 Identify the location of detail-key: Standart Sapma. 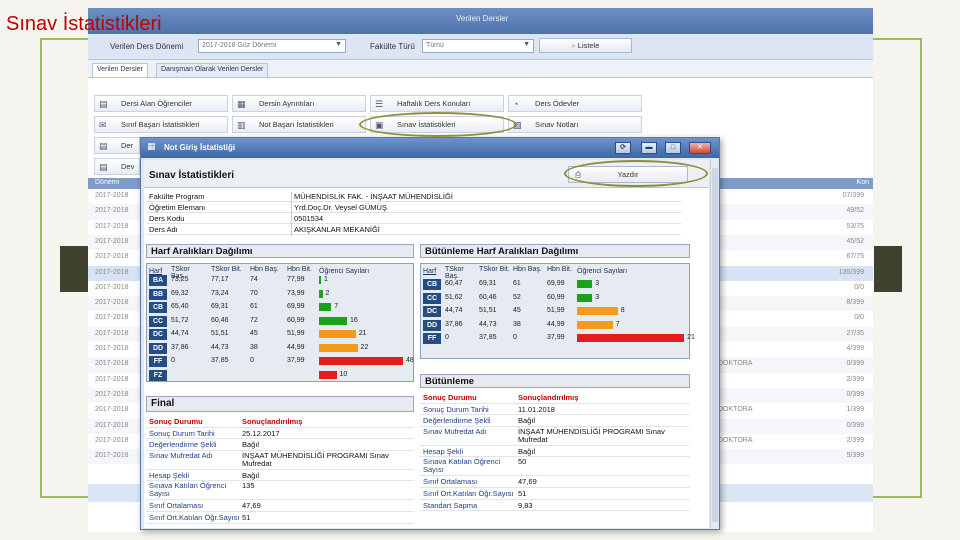
(450, 505).